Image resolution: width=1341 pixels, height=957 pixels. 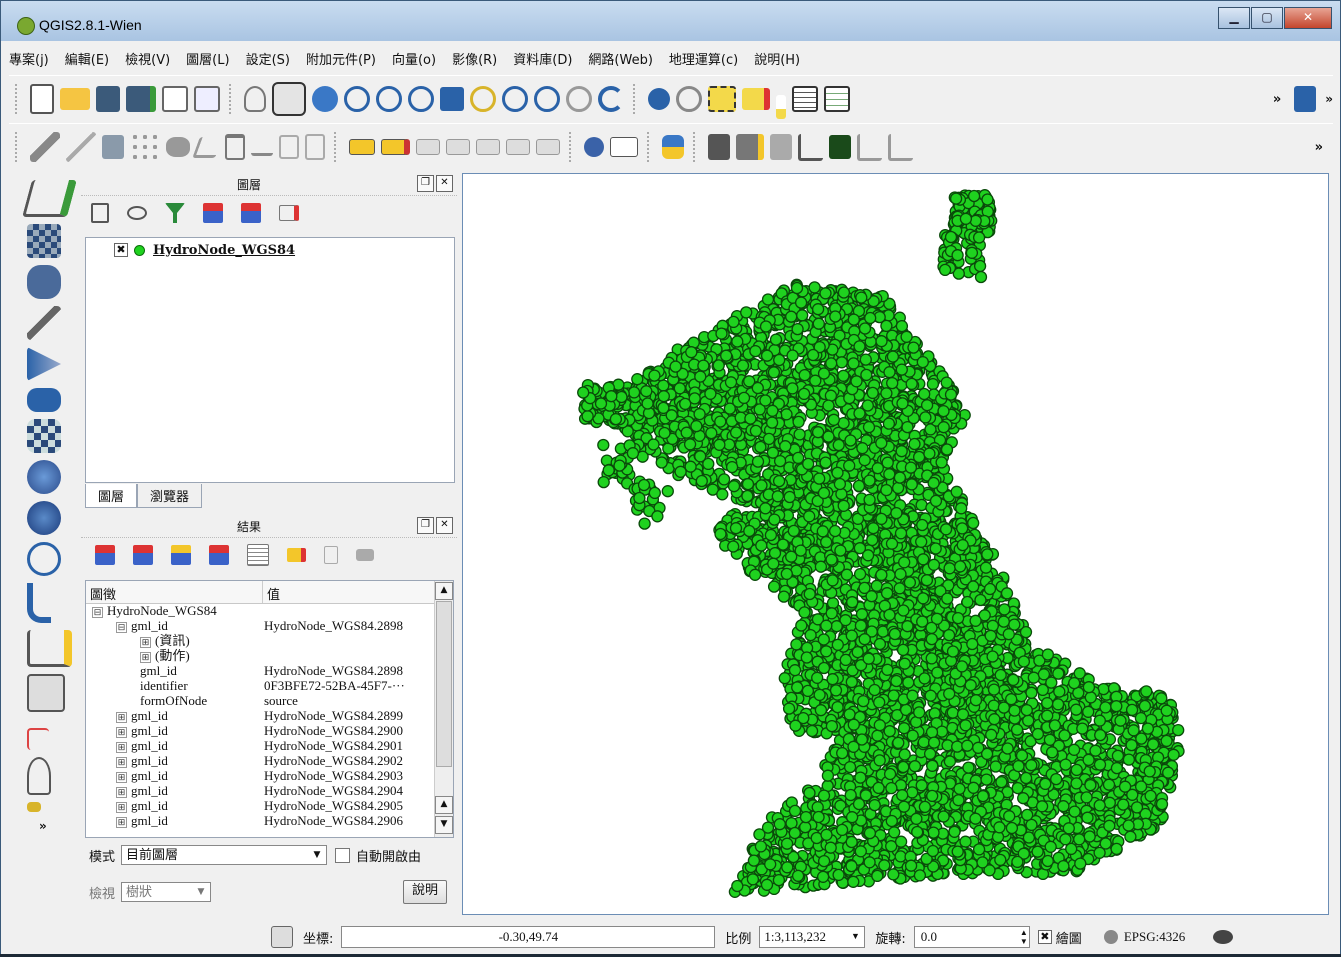 What do you see at coordinates (39, 603) in the screenshot?
I see `add-delimited-text-layer-icon` at bounding box center [39, 603].